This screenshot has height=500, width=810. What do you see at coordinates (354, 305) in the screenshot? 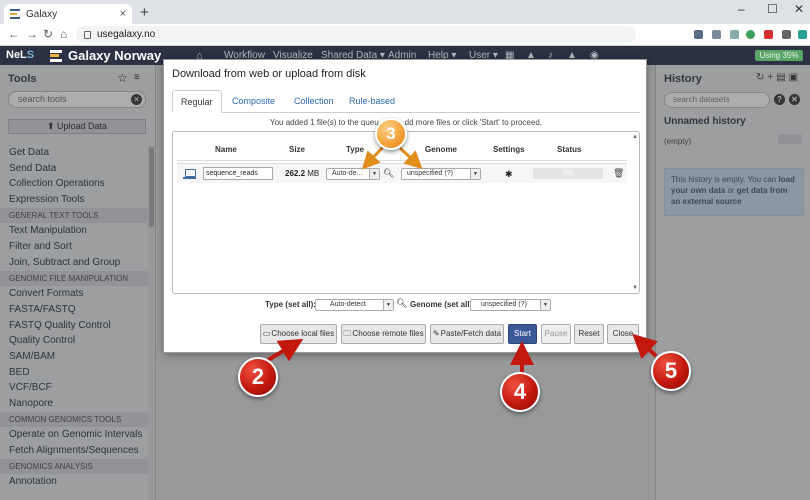
I see `type-set-all-select: Auto-detect ▼` at bounding box center [354, 305].